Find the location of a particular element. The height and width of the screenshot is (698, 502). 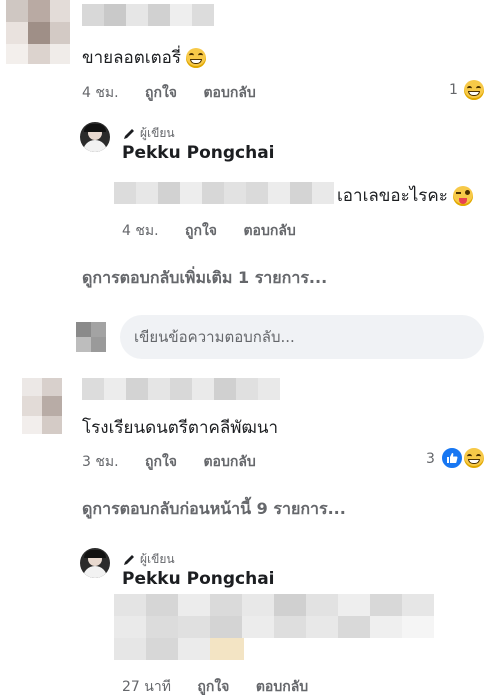

reply-text: เอาเลขอะไรคะ is located at coordinates (405, 195).